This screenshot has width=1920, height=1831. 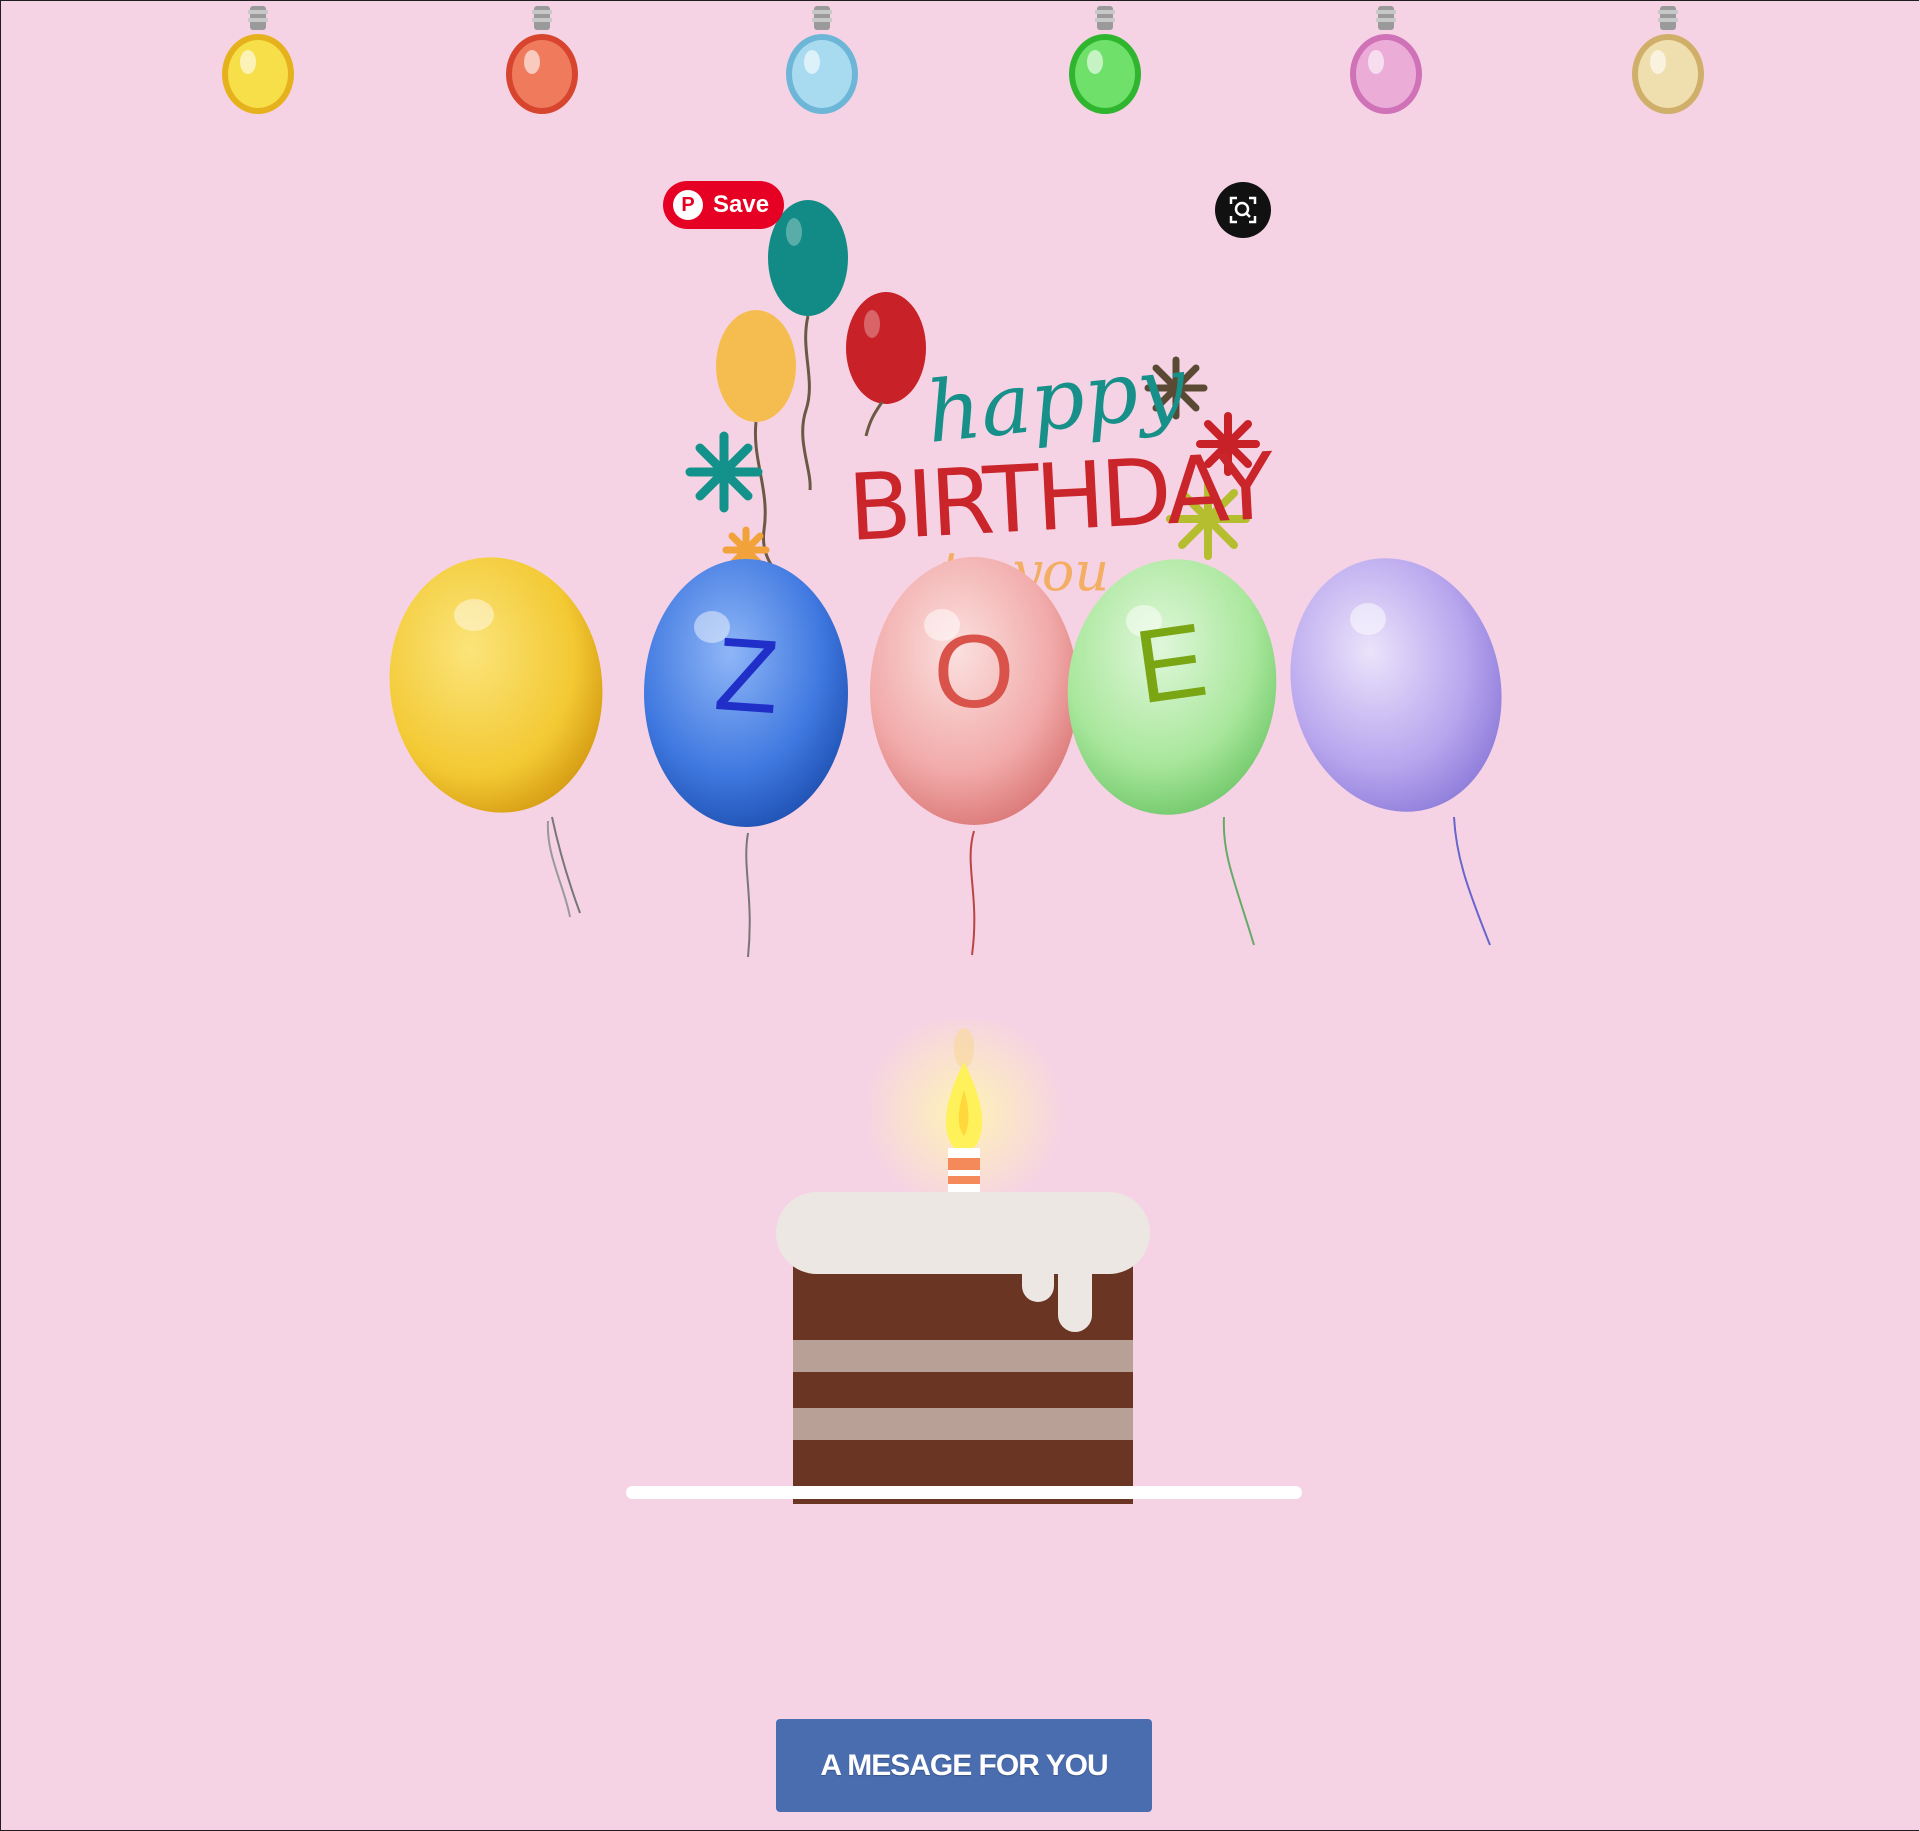 What do you see at coordinates (974, 672) in the screenshot?
I see `balloon-letter-text: O` at bounding box center [974, 672].